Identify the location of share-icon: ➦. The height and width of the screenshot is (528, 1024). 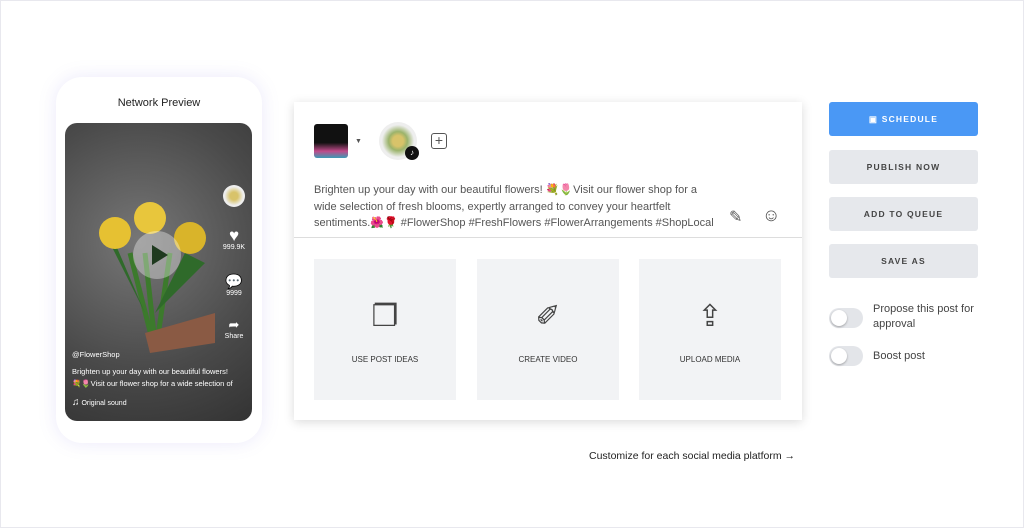
(234, 324).